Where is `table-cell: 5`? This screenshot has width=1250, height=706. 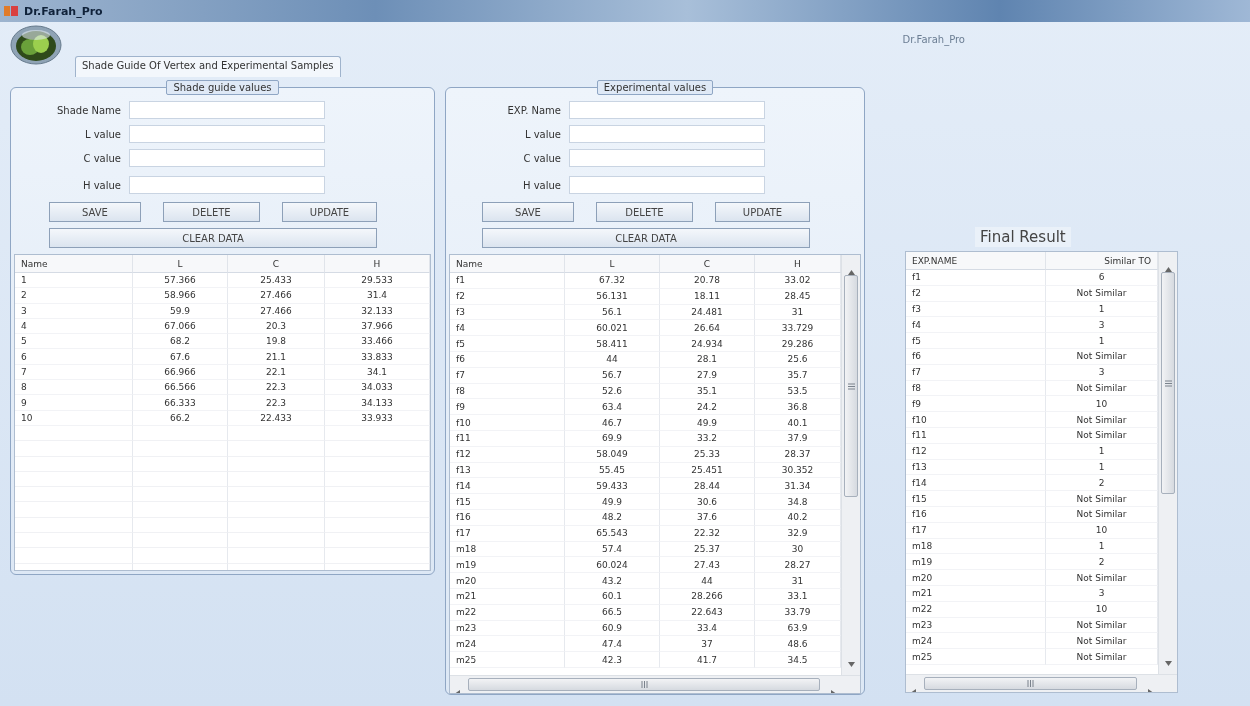 table-cell: 5 is located at coordinates (74, 342).